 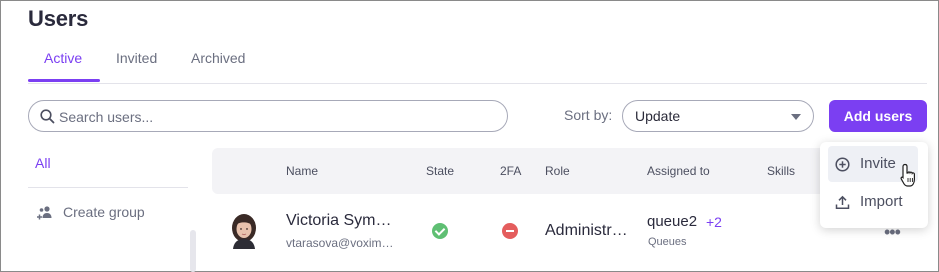 I want to click on column-header-2fa: 2FA, so click(x=510, y=171).